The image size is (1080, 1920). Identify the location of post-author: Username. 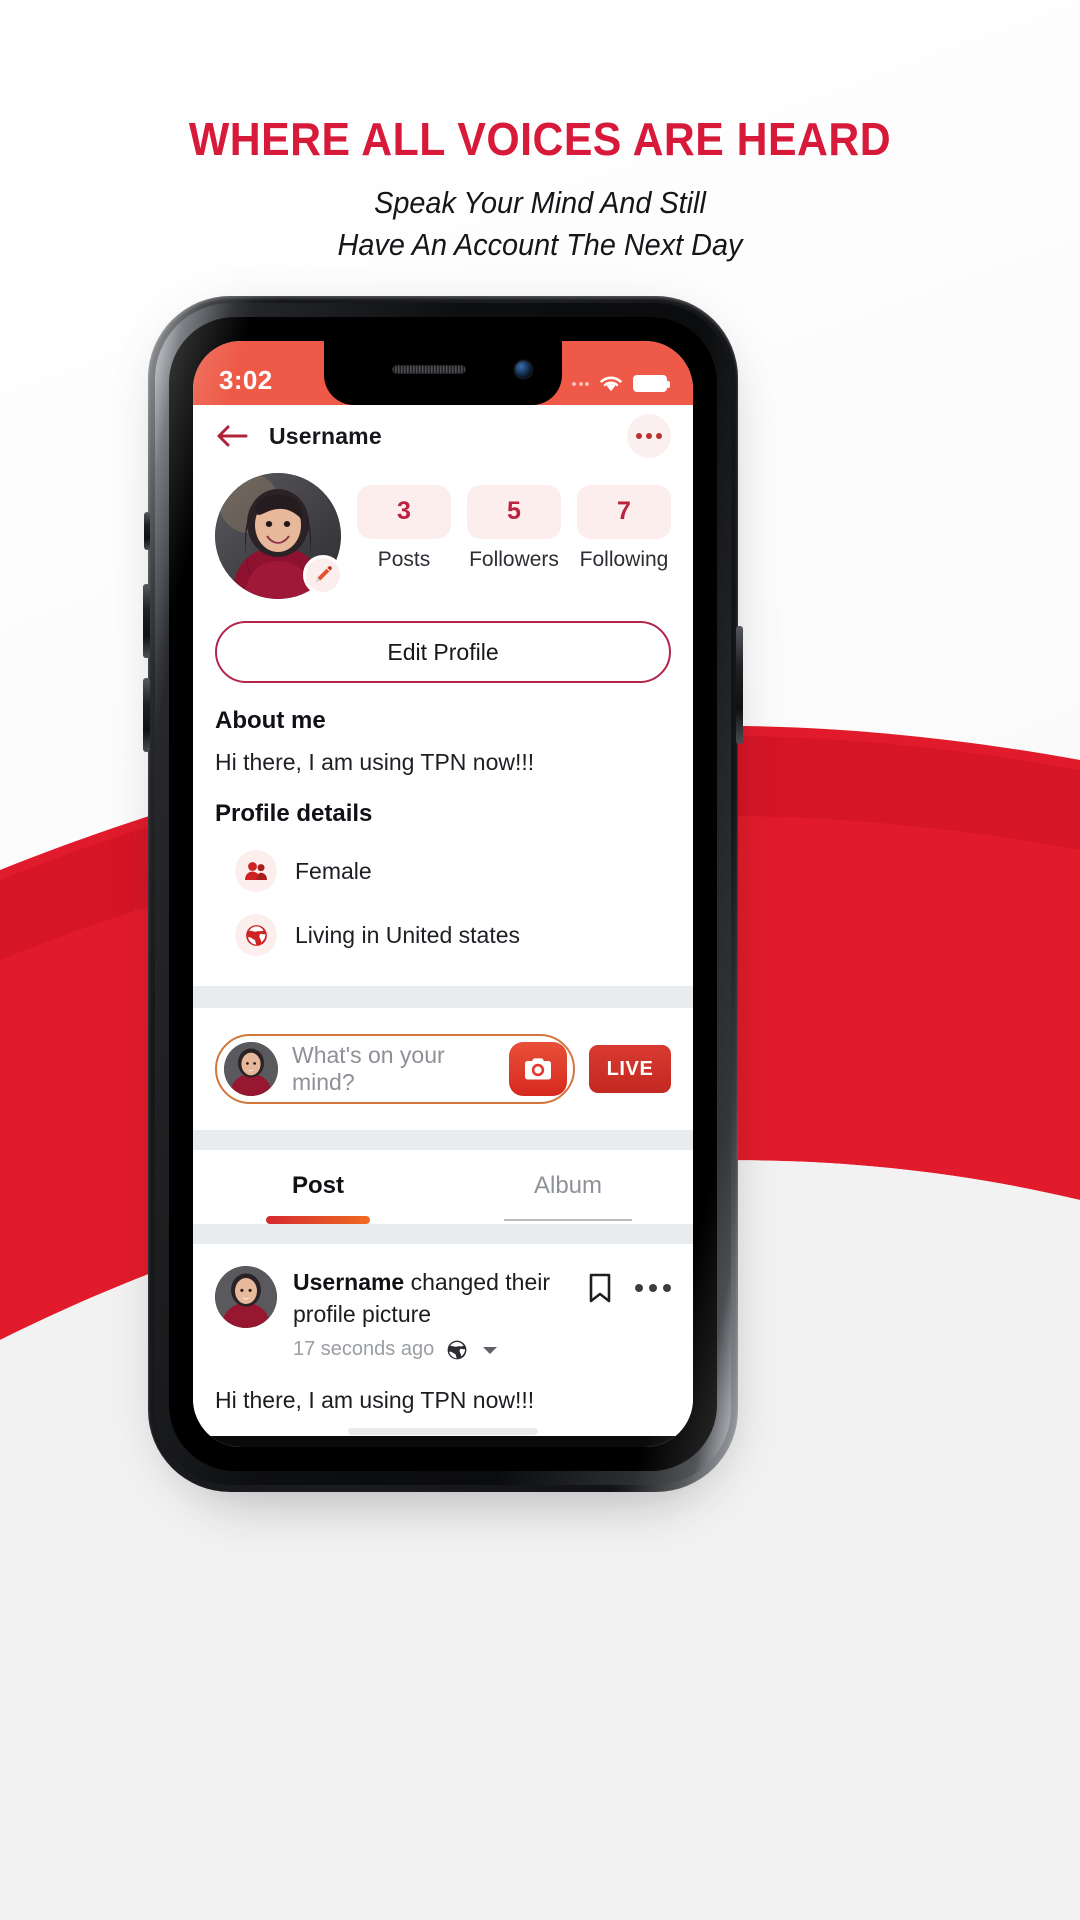
(348, 1282).